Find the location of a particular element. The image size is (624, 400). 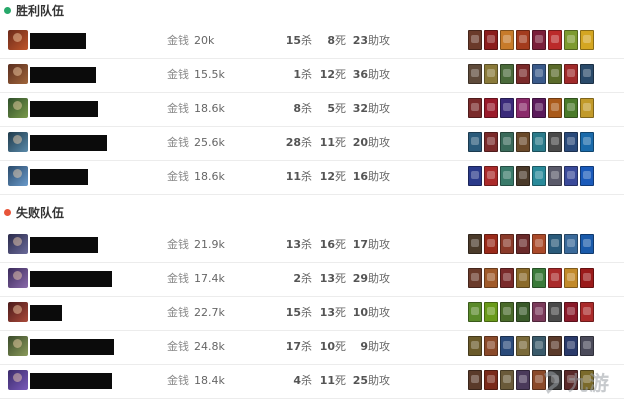

player-row: 金钱 24.8k 17杀 10死 9助攻 is located at coordinates (312, 347).